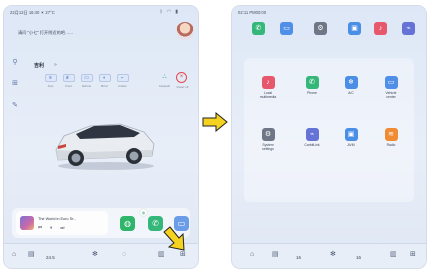 This screenshot has height=271, width=430. What do you see at coordinates (329, 255) in the screenshot?
I see `right-dock: ⌂ ▤ 16 ✻ 16 ▥ ⊞` at bounding box center [329, 255].